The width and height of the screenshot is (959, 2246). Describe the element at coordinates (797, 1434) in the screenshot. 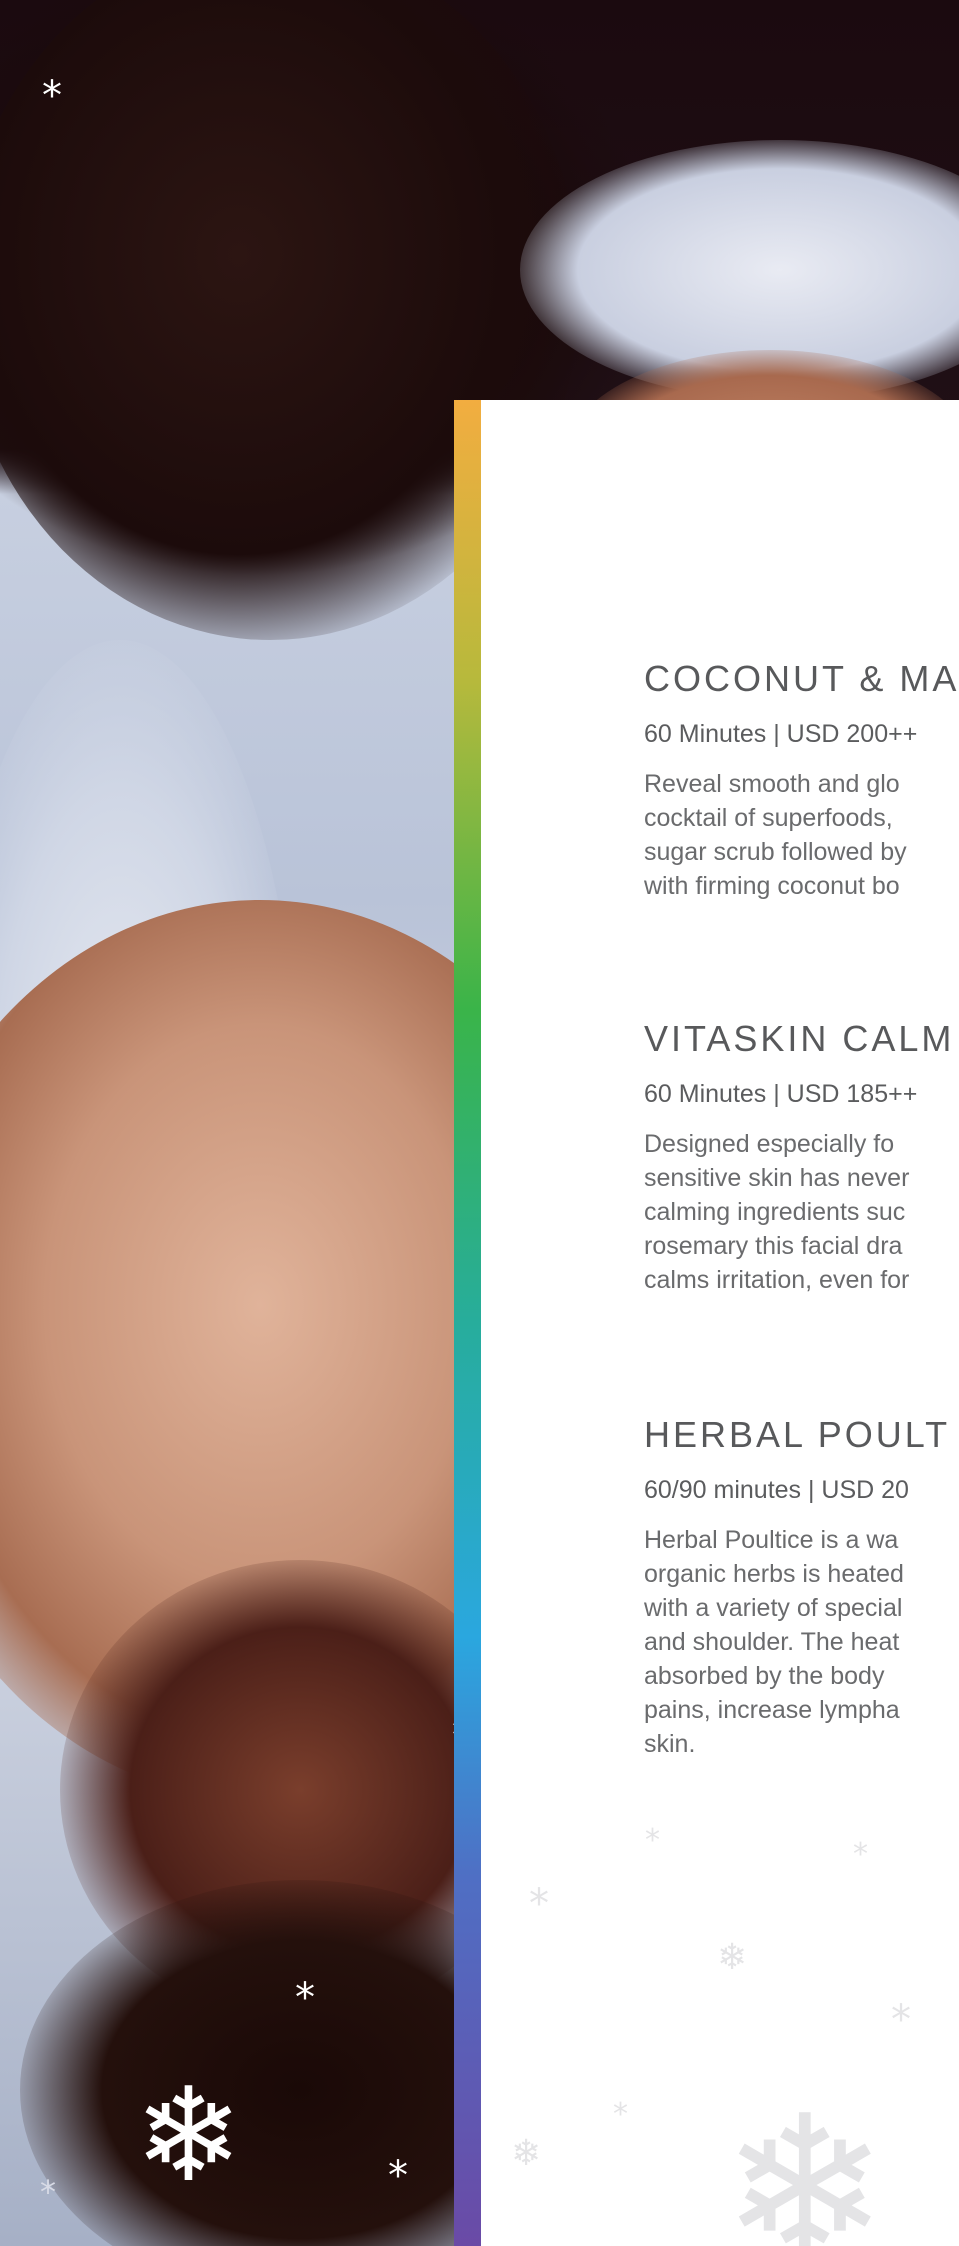

I see `treatment-title: HERBAL POULT` at that location.